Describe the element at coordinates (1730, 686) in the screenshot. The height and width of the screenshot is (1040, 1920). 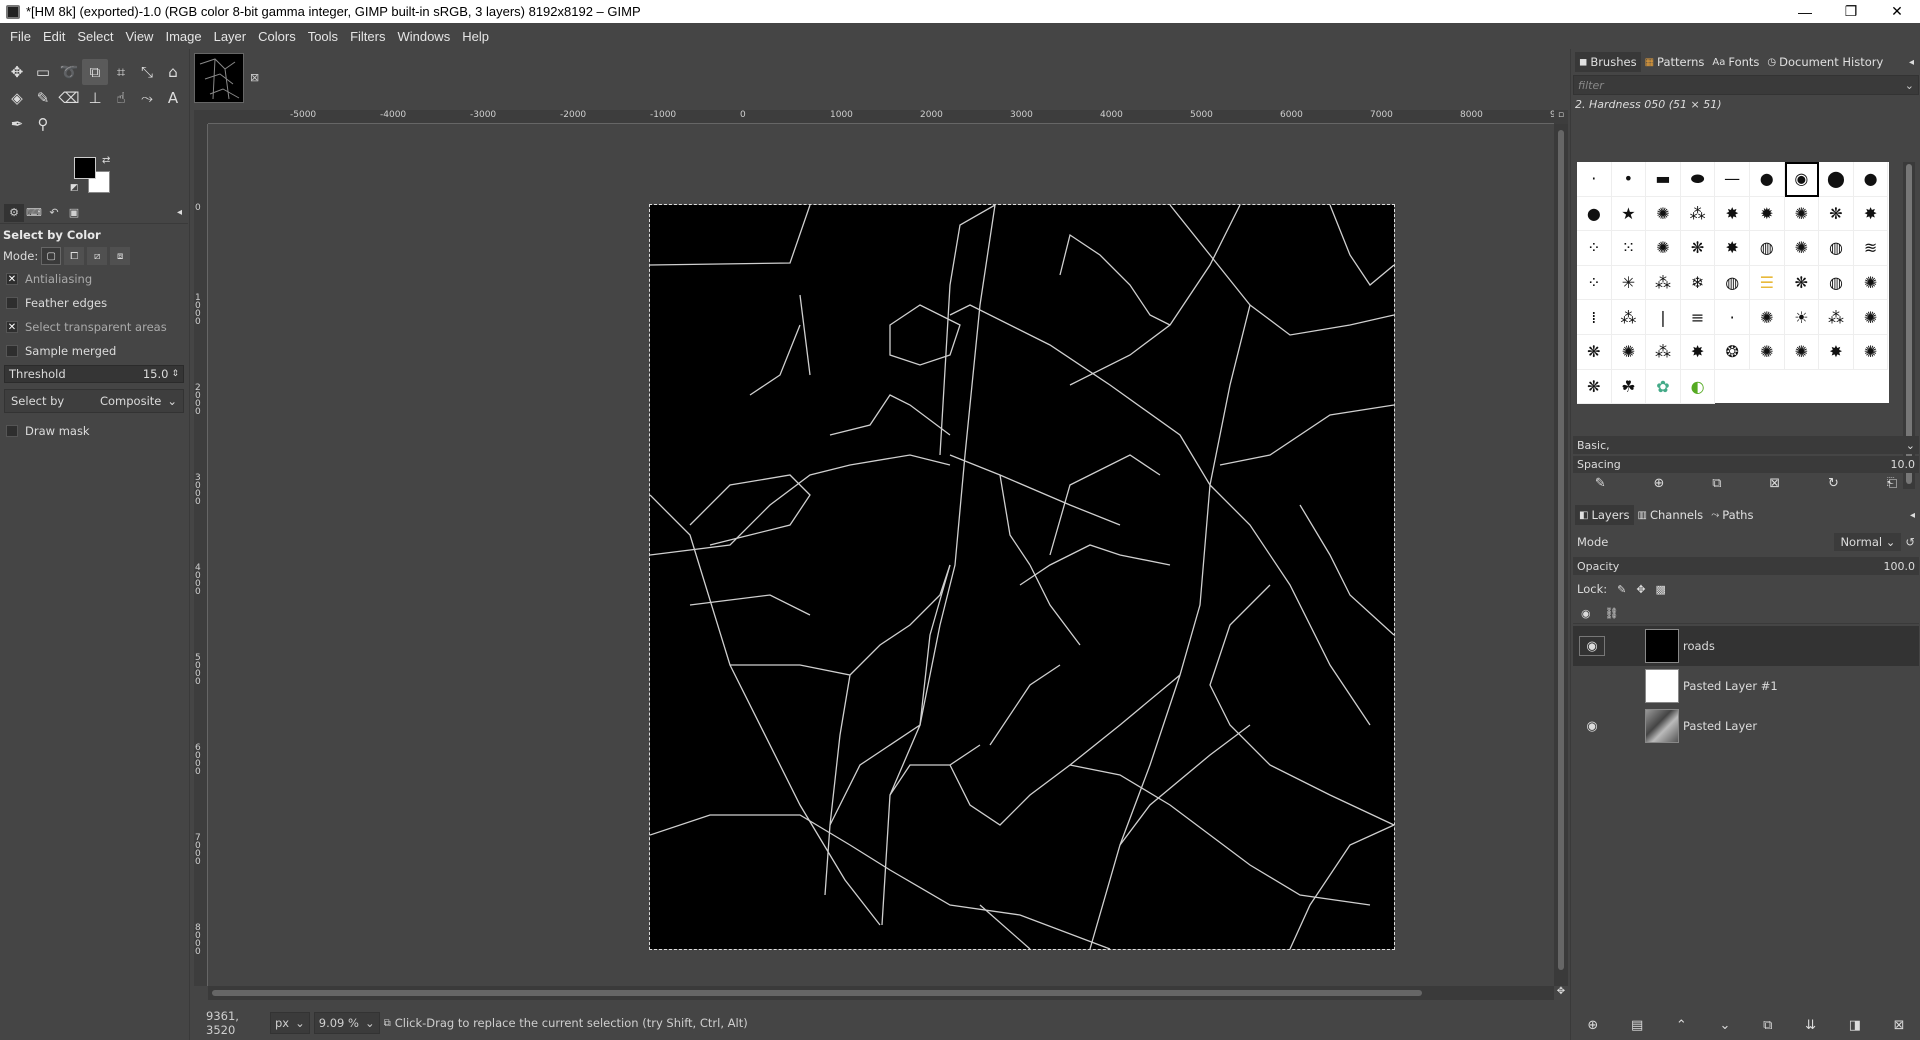
I see `layer-name: Pasted Layer #1` at that location.